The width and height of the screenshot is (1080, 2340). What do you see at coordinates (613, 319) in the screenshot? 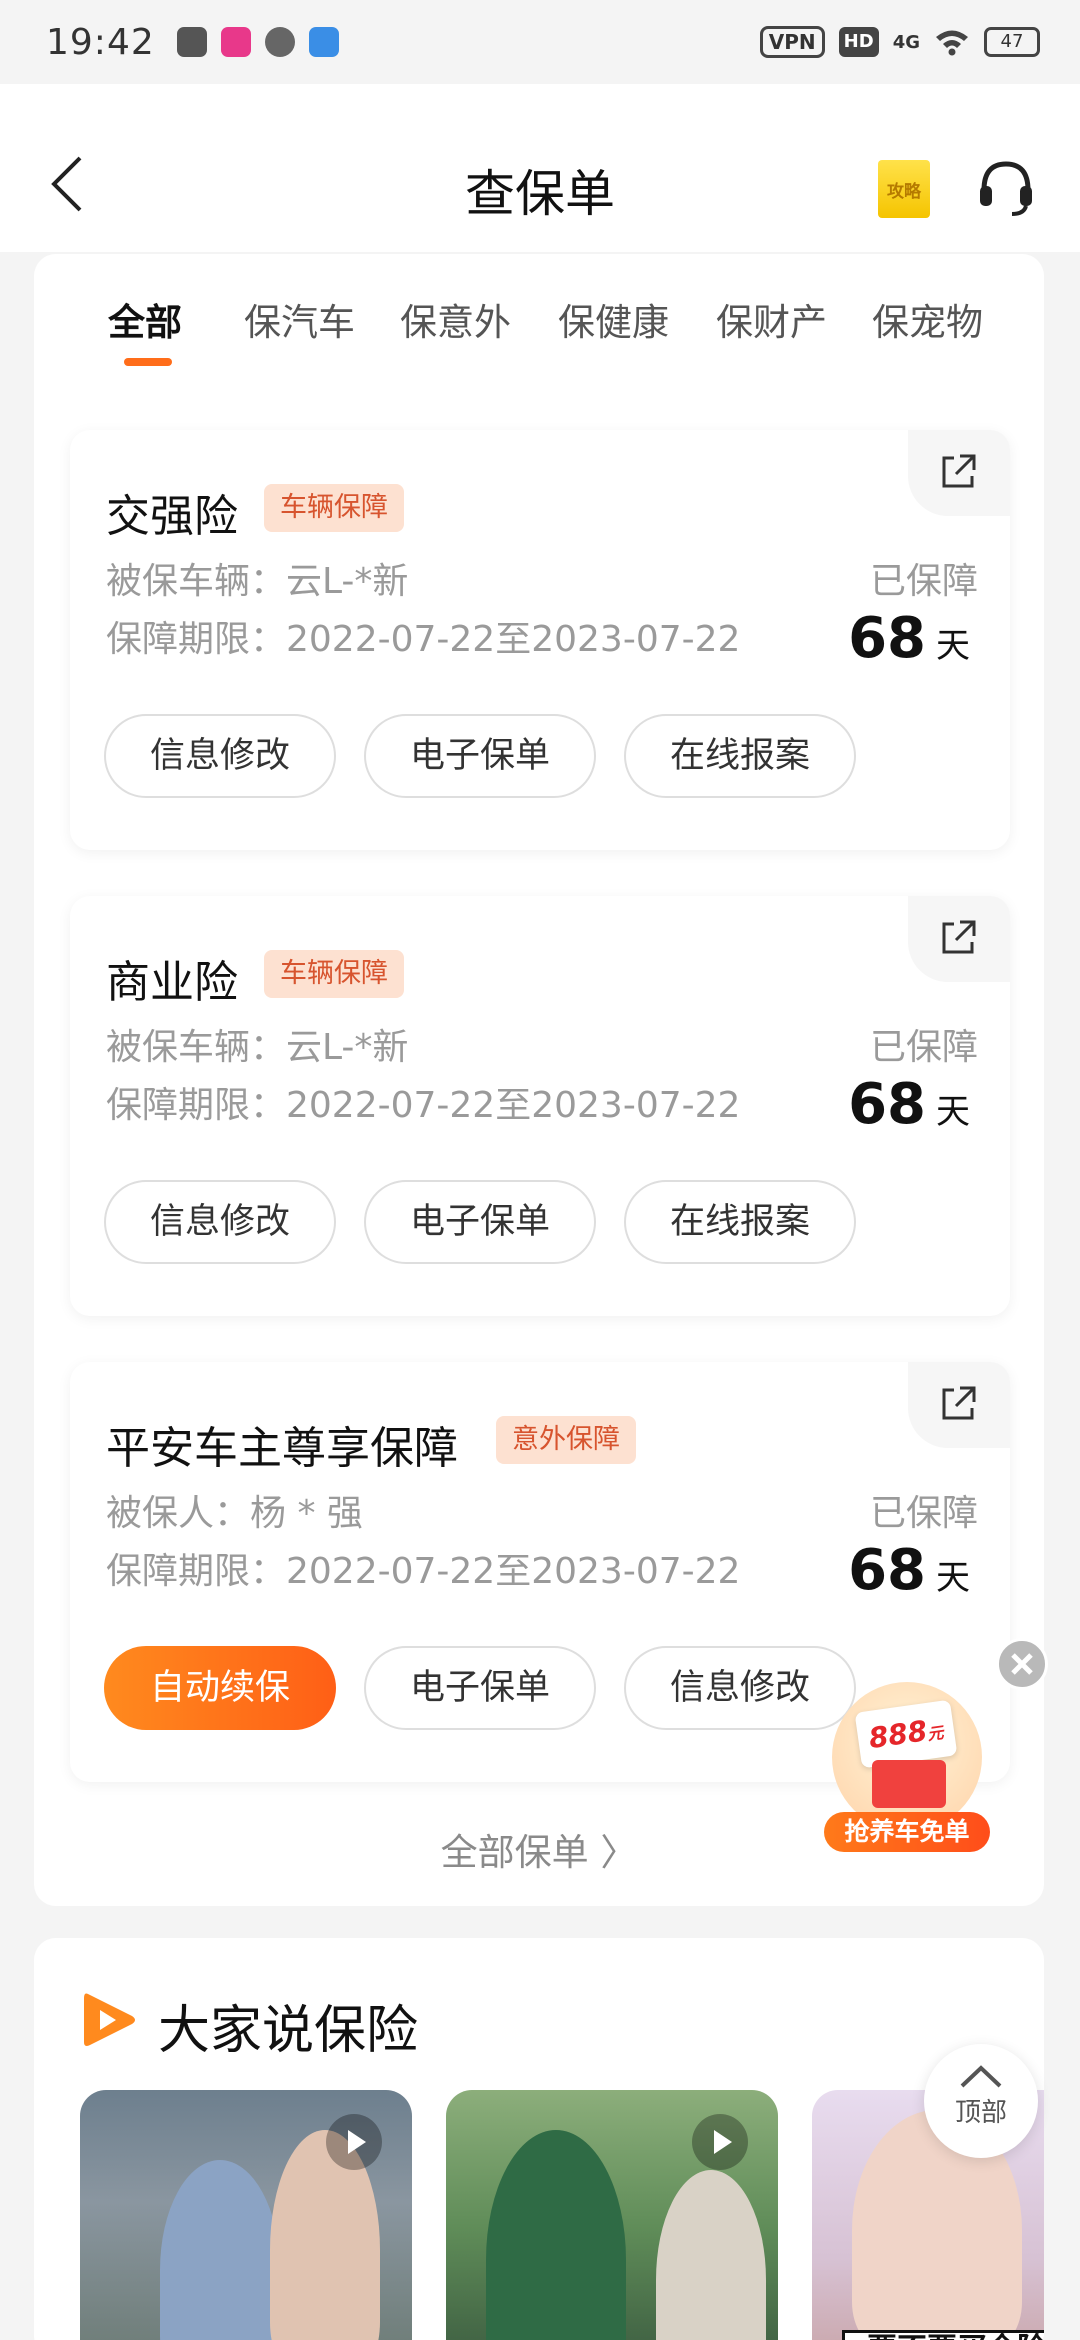
I see `tab-health: 保健康` at bounding box center [613, 319].